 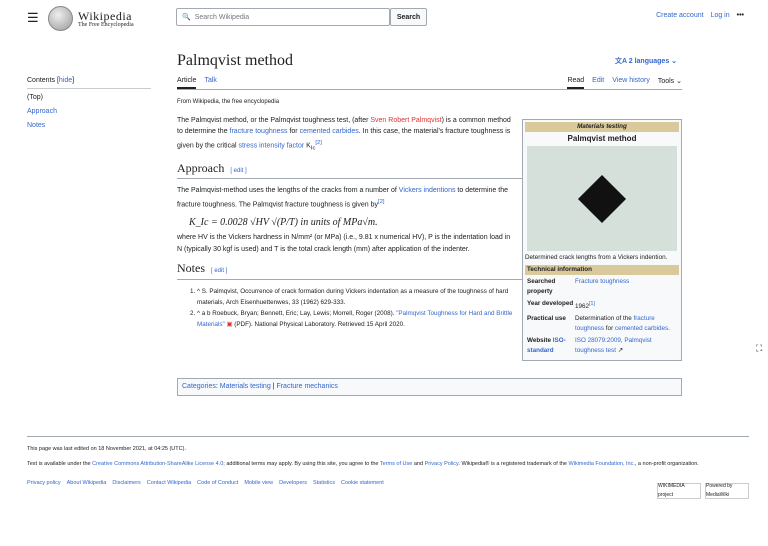 I want to click on privacy-link: Privacy Policy, so click(x=442, y=464).